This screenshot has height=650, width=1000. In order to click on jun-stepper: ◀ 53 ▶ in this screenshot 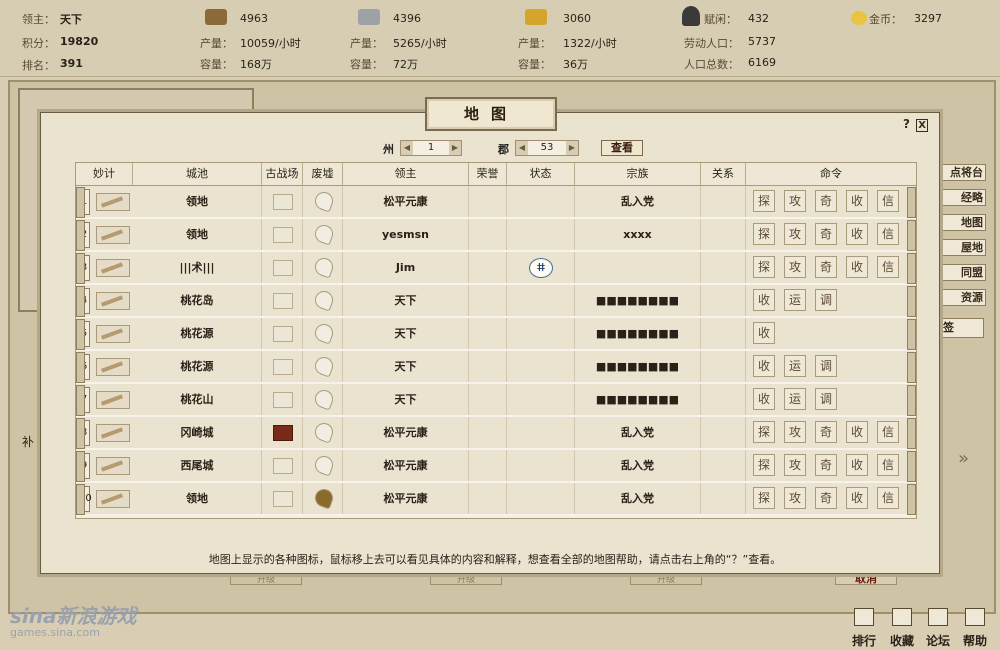, I will do `click(547, 148)`.